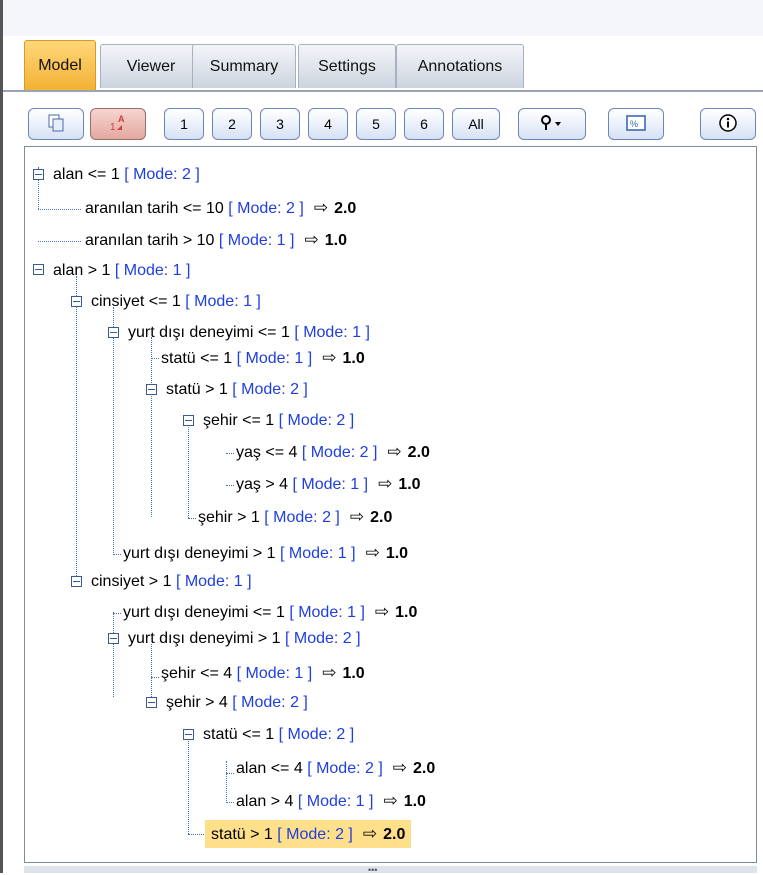 The width and height of the screenshot is (763, 875). Describe the element at coordinates (216, 240) in the screenshot. I see `tree-node: aranılan tarih > 10 [ Mode: 1 ] ⇨ 1.0` at that location.